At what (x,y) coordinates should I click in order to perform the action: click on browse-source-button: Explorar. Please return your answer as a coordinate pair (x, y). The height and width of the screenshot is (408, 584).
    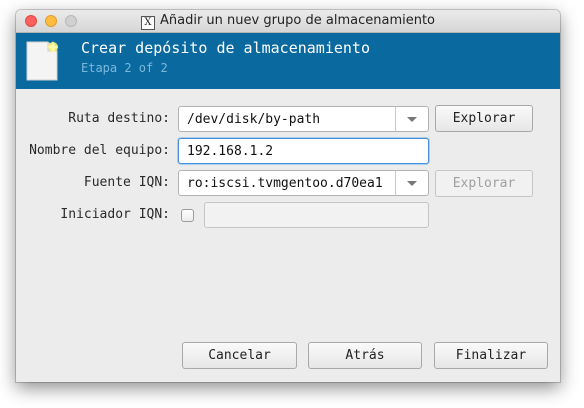
    Looking at the image, I should click on (484, 183).